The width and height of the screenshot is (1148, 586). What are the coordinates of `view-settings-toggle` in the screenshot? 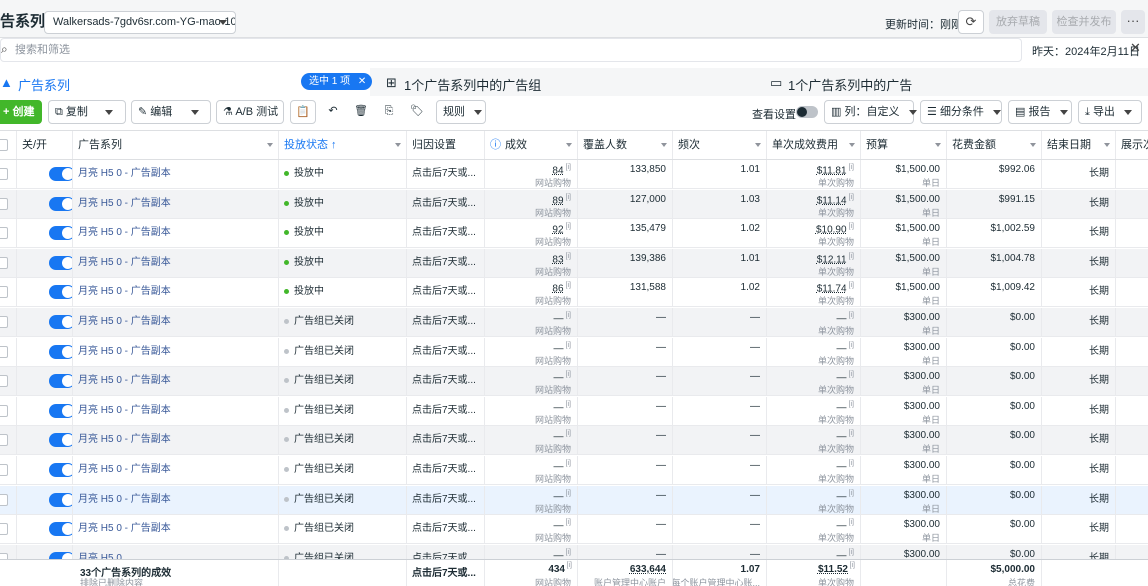 It's located at (807, 112).